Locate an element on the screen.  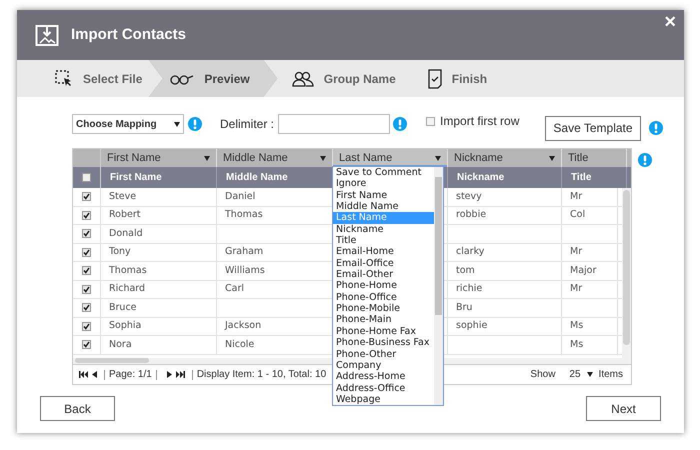
page-indicator: Page: 1/1 is located at coordinates (130, 375).